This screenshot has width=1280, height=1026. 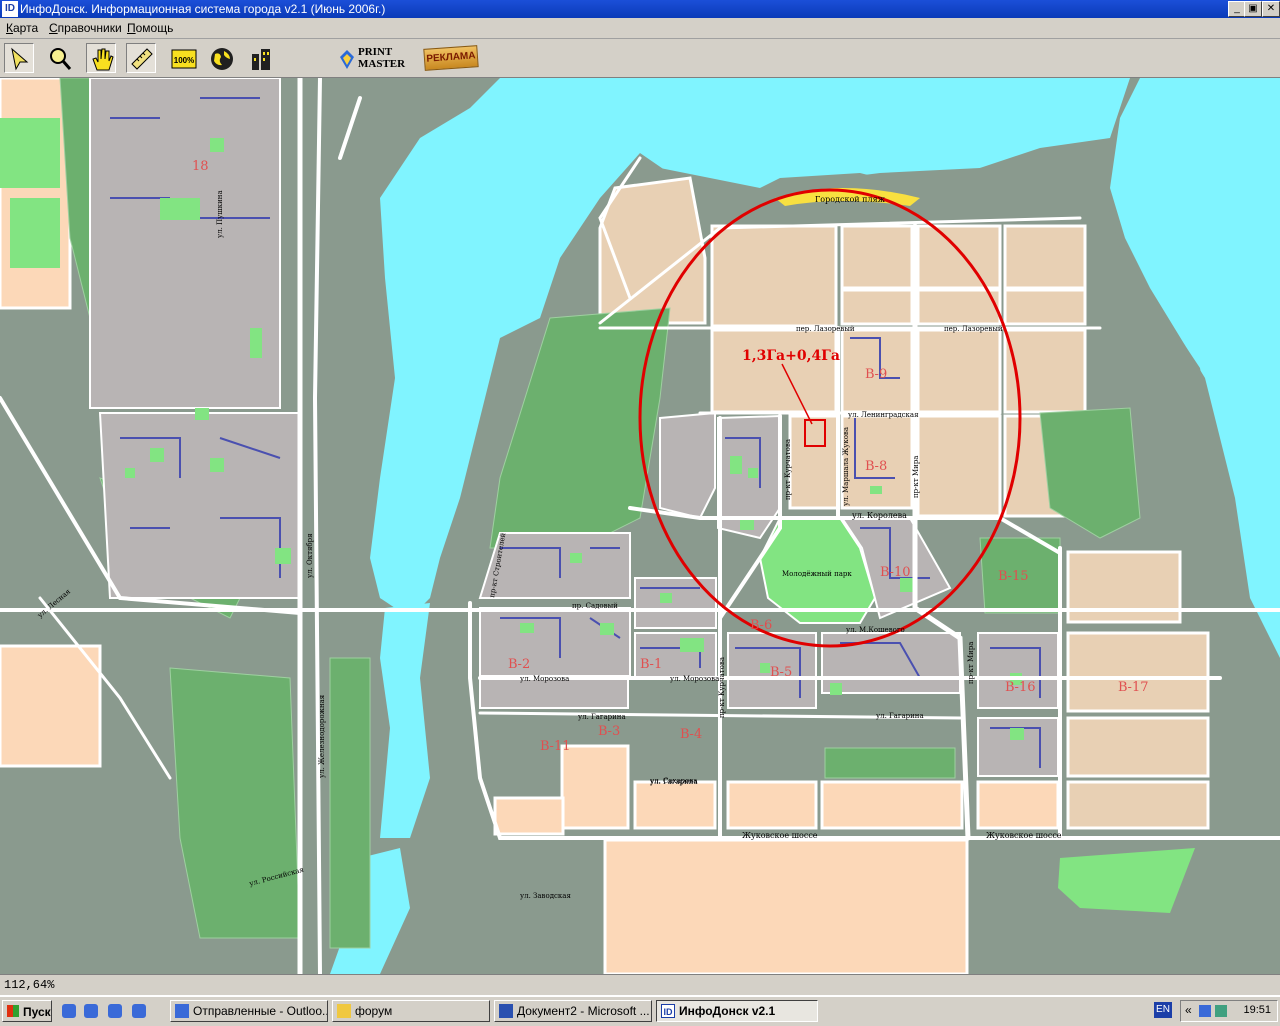 What do you see at coordinates (691, 734) in the screenshot?
I see `district-label: В-4` at bounding box center [691, 734].